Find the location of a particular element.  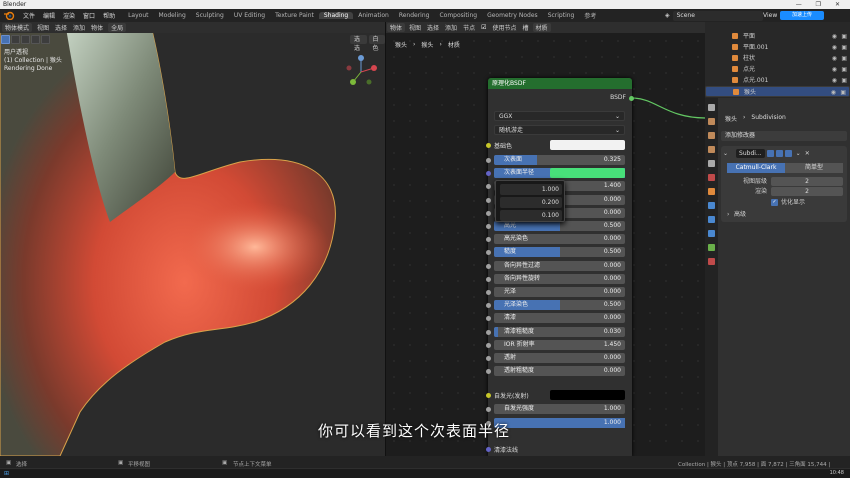

particles-tab-icon is located at coordinates (711, 219).